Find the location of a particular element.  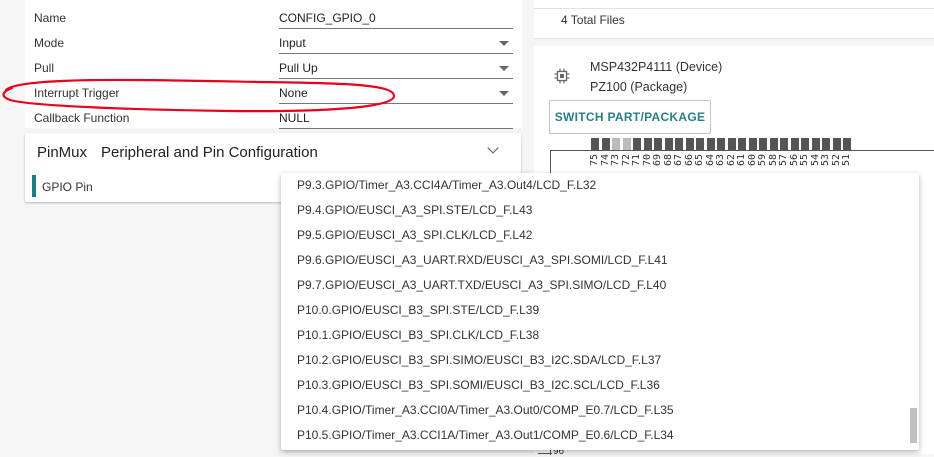

dropdown-option: P10.0.GPIO/EUSCI_B3_SPI.STE/LCD_F.L39 is located at coordinates (595, 310).